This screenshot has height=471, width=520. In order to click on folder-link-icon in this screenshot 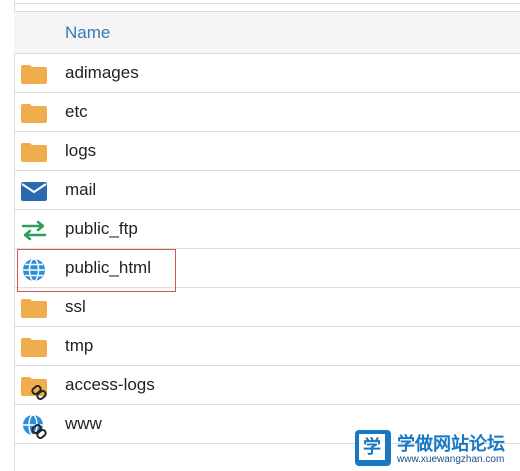, I will do `click(34, 387)`.